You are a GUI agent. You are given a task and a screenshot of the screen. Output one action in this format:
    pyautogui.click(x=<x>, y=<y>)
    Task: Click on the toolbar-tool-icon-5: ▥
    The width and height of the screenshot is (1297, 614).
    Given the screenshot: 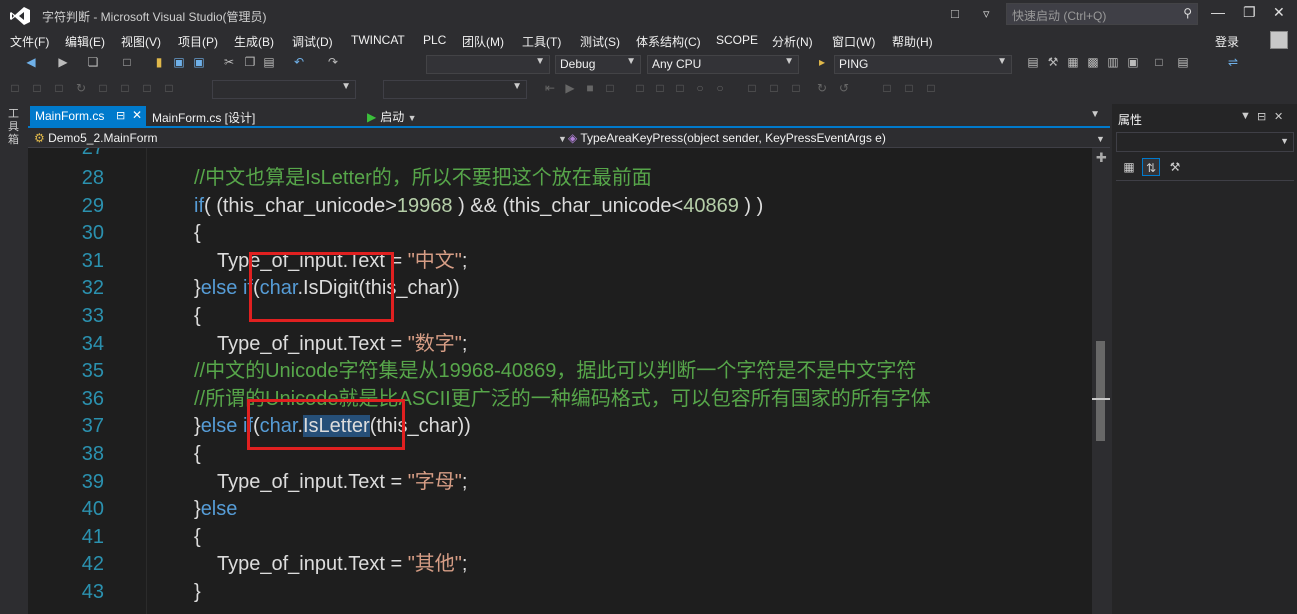 What is the action you would take?
    pyautogui.click(x=1113, y=62)
    